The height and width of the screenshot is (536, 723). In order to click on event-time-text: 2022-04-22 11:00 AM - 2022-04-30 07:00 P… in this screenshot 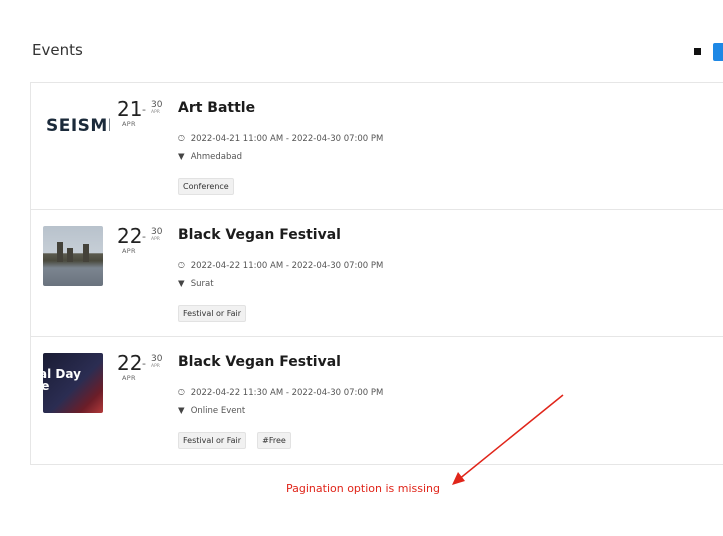, I will do `click(287, 266)`.